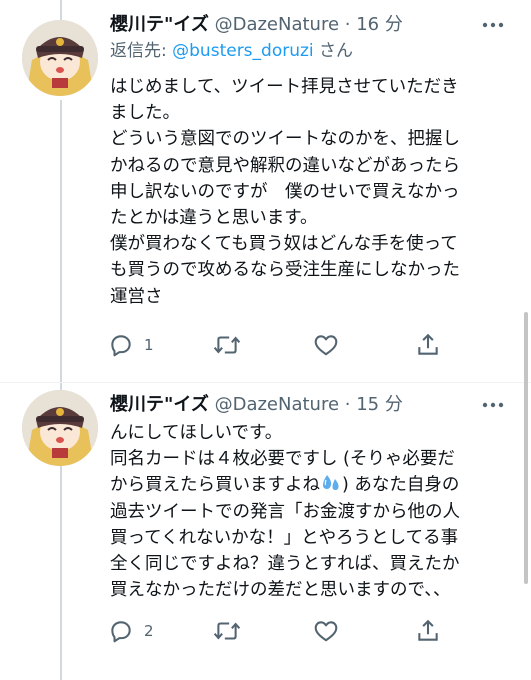 This screenshot has height=680, width=531. Describe the element at coordinates (214, 218) in the screenshot. I see `tweet-text-line: たとかは違うと思います。` at that location.